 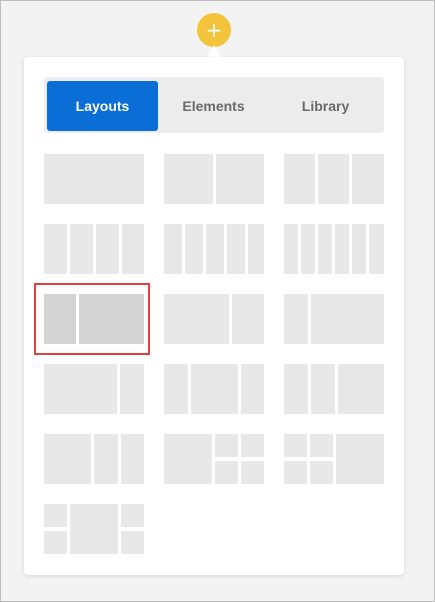 I want to click on plus-icon: +, so click(x=214, y=30).